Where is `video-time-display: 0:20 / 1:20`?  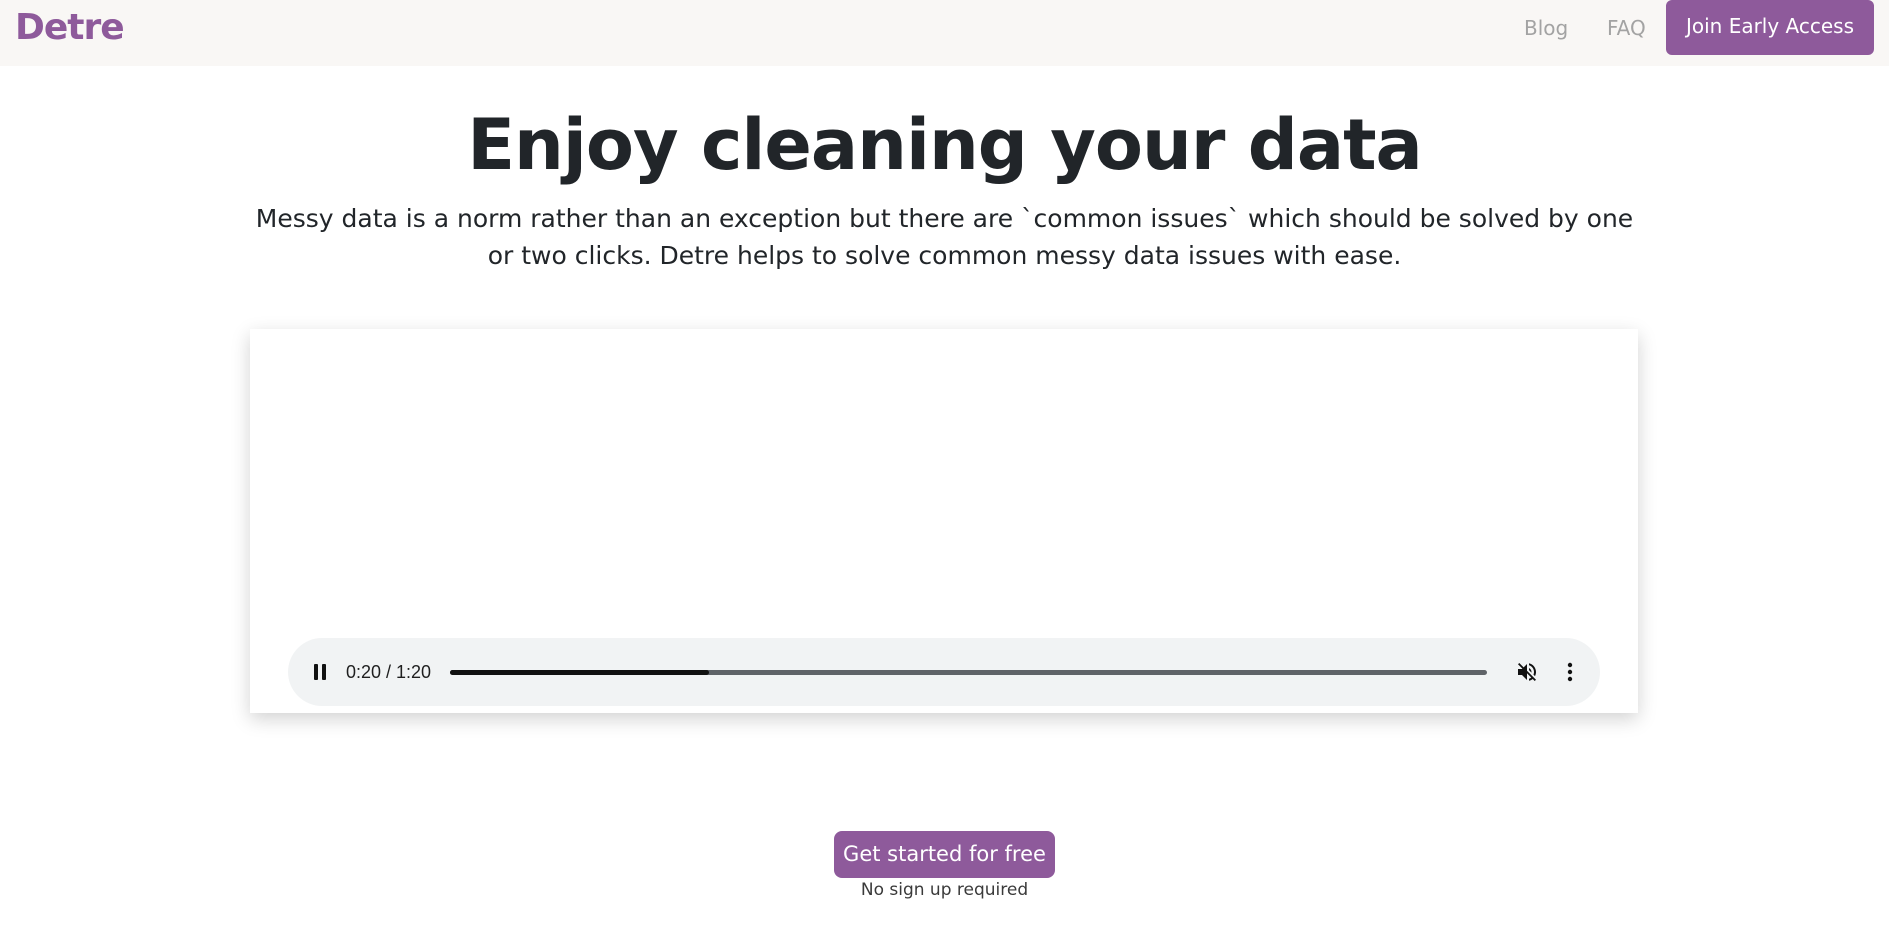 video-time-display: 0:20 / 1:20 is located at coordinates (389, 672).